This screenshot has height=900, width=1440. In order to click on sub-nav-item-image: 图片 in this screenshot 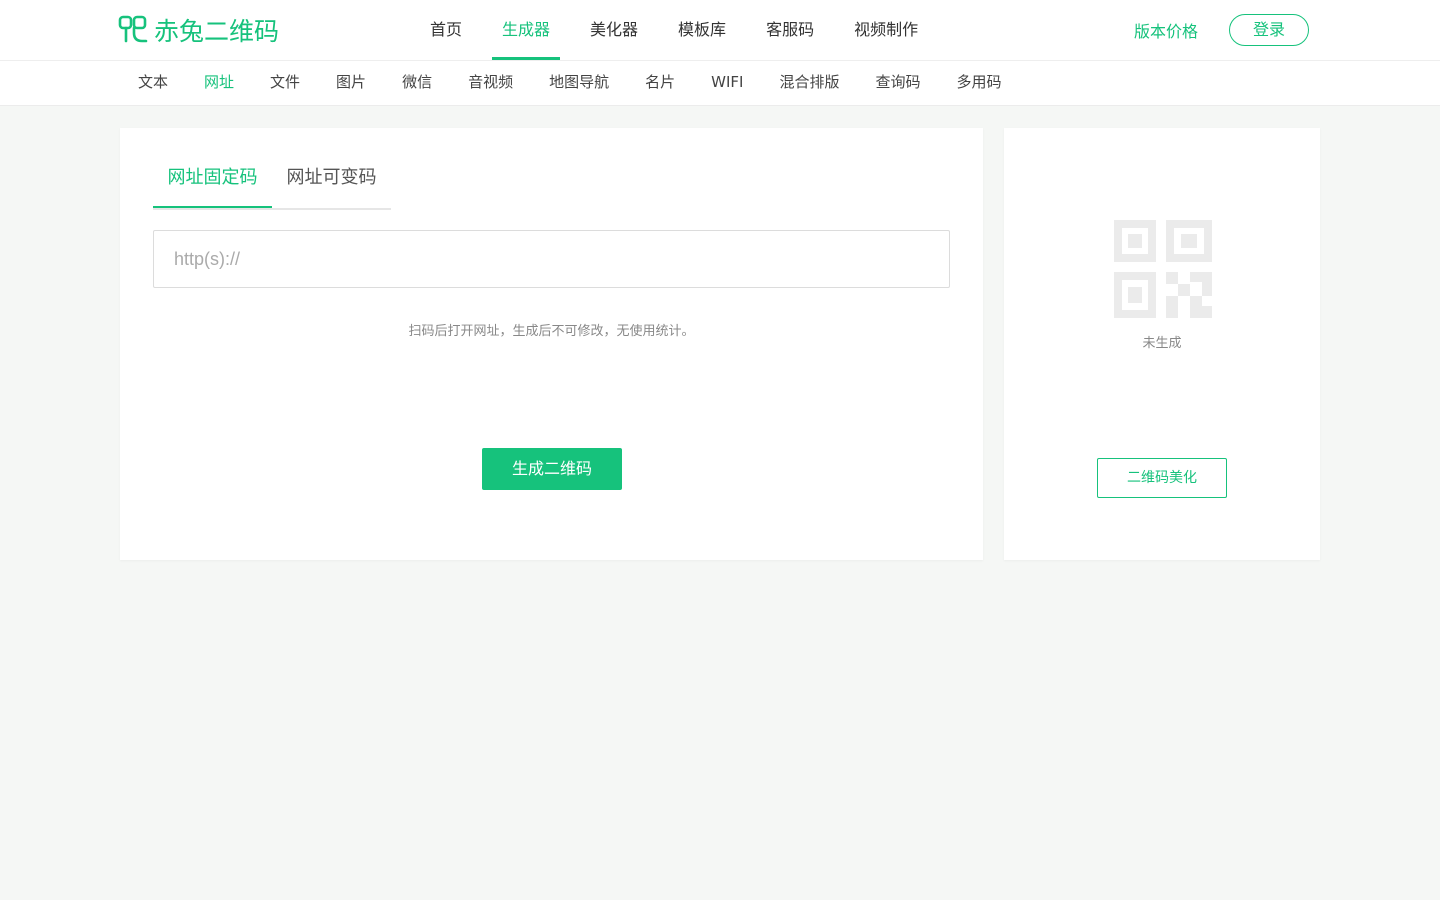, I will do `click(351, 83)`.